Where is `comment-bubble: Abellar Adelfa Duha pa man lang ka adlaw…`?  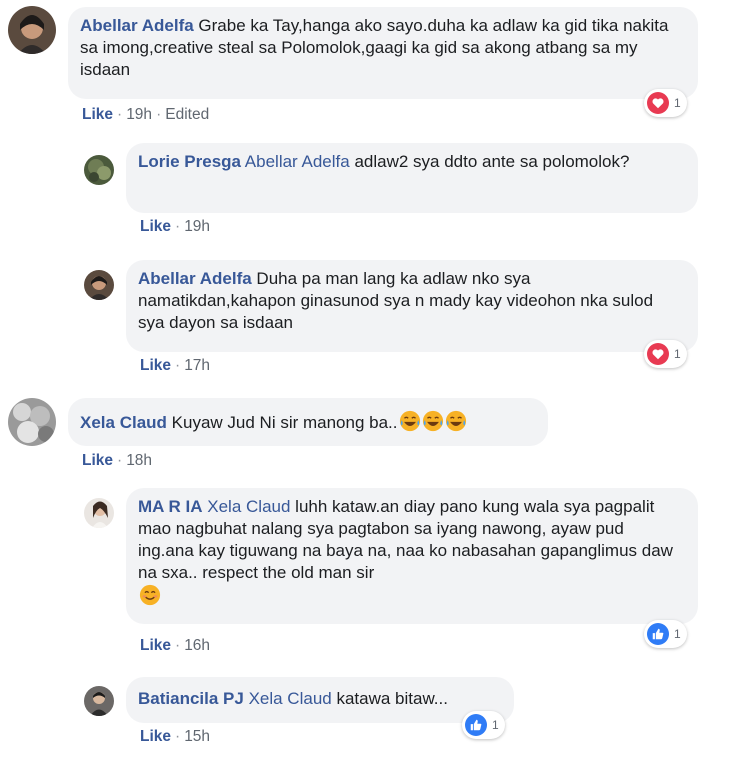 comment-bubble: Abellar Adelfa Duha pa man lang ka adlaw… is located at coordinates (412, 306).